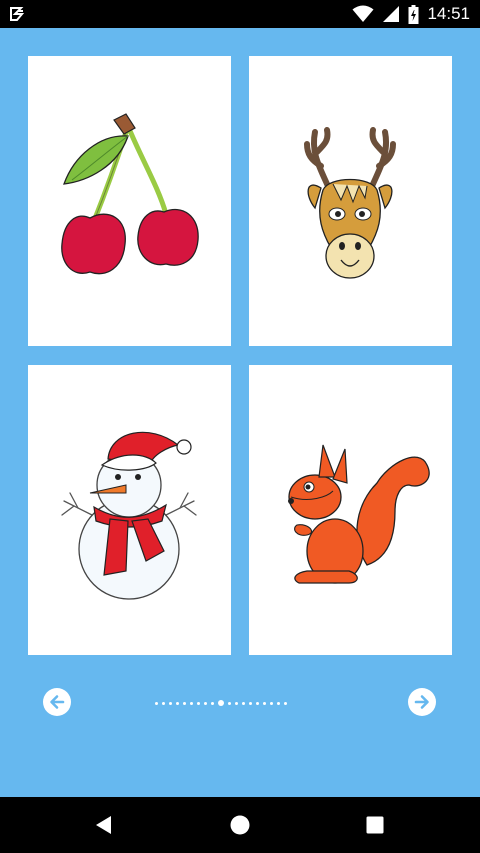 This screenshot has height=853, width=480. I want to click on card-snowman, so click(129, 510).